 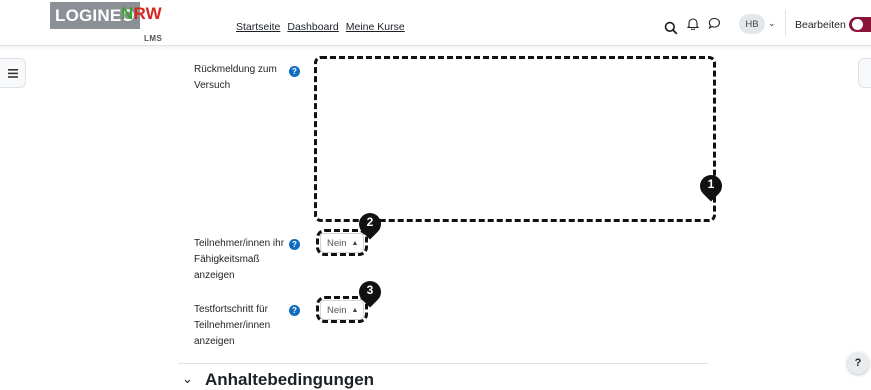 I want to click on help-button: ?, so click(x=858, y=363).